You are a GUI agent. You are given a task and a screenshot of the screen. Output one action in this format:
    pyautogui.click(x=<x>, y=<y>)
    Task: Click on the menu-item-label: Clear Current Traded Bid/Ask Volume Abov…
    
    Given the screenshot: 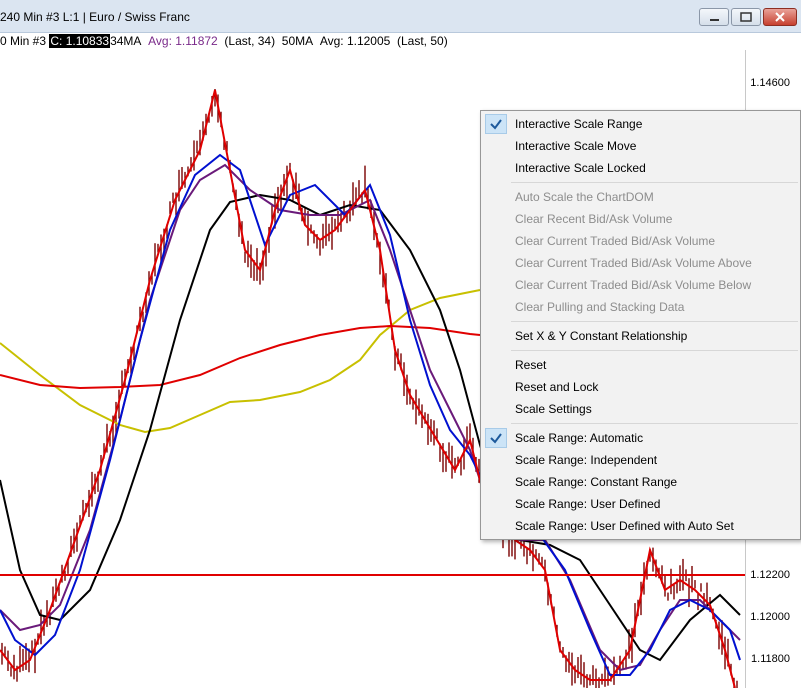 What is the action you would take?
    pyautogui.click(x=633, y=263)
    